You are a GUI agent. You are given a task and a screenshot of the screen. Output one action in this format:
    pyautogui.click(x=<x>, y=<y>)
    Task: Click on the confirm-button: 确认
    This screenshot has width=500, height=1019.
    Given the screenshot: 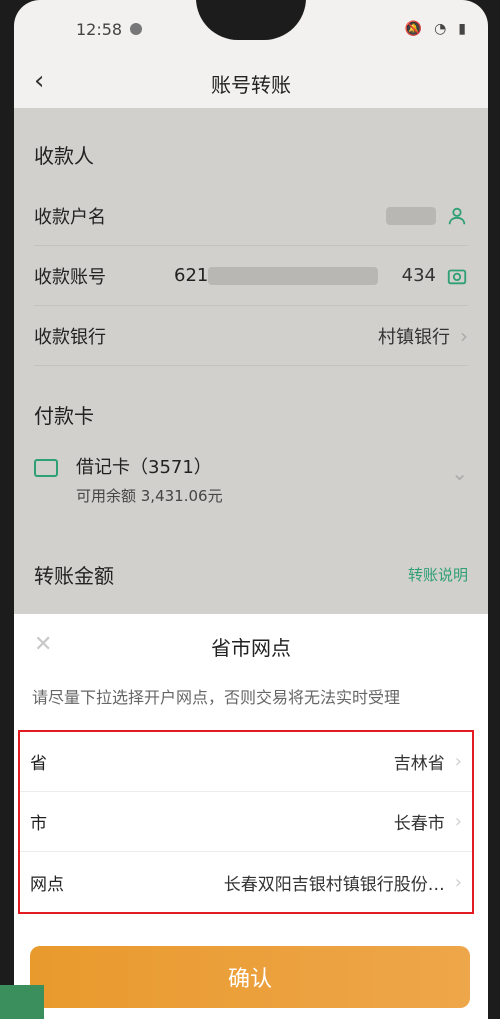 What is the action you would take?
    pyautogui.click(x=250, y=977)
    